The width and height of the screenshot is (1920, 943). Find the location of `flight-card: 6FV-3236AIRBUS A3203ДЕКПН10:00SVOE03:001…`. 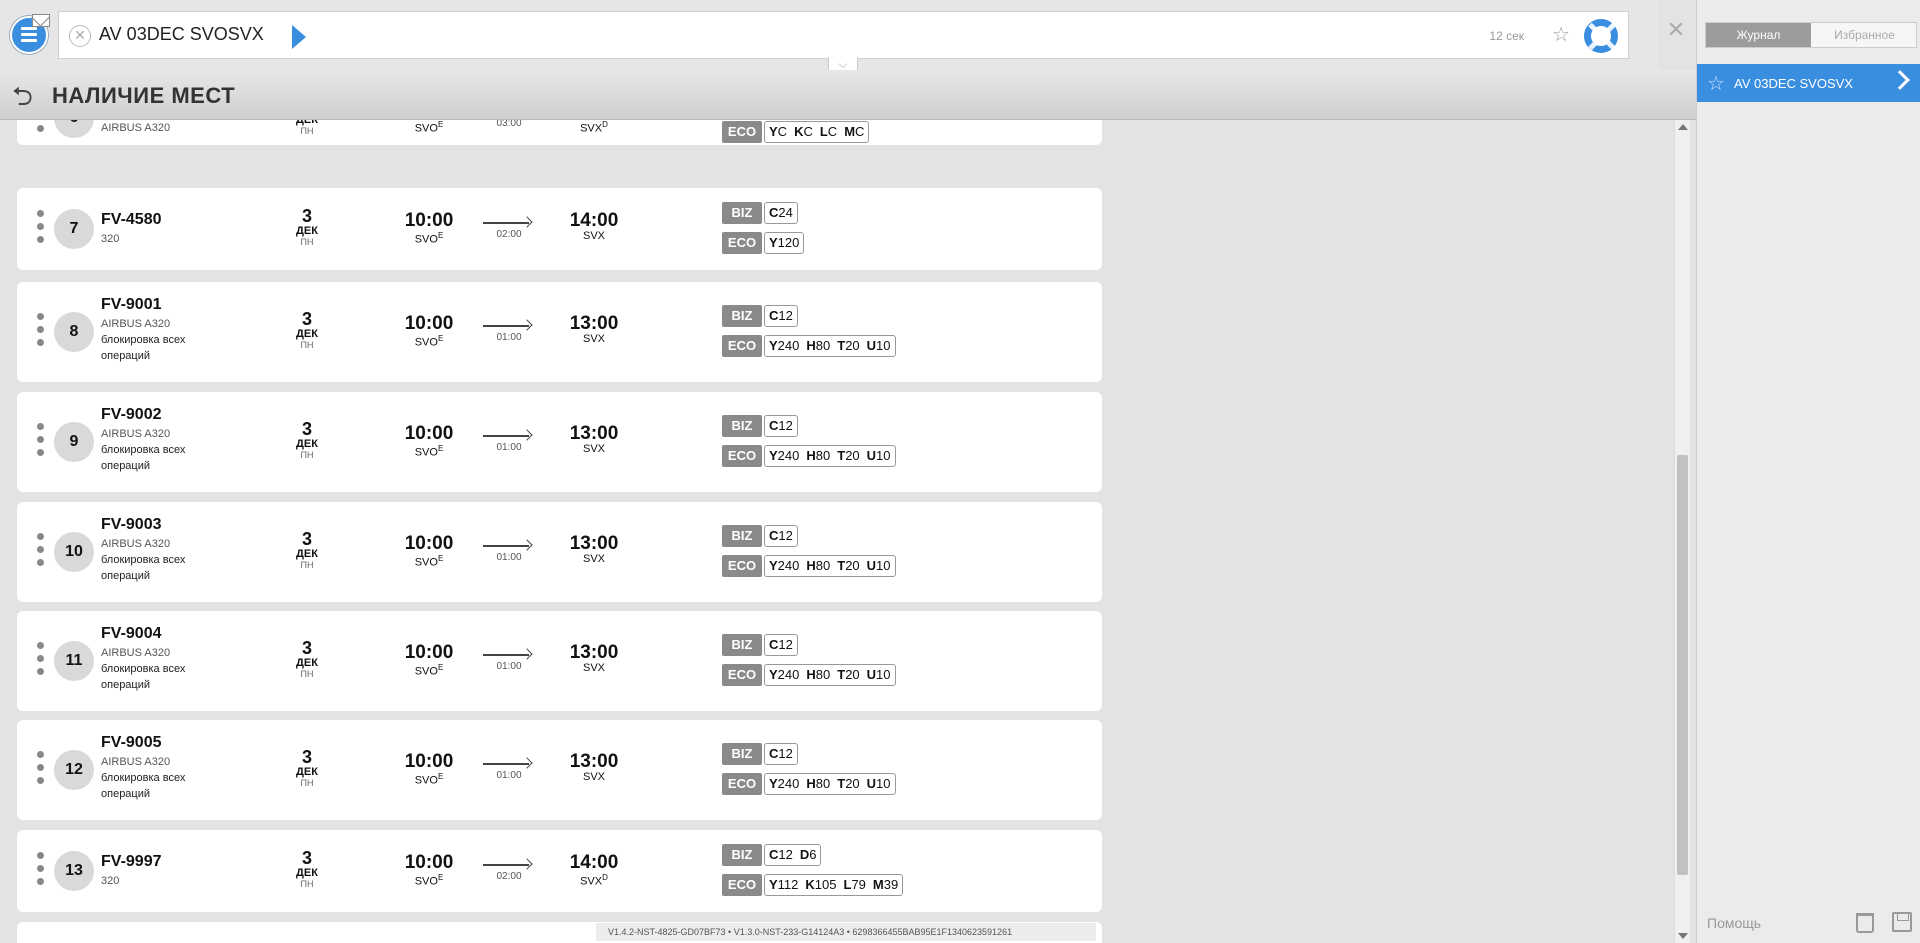

flight-card: 6FV-3236AIRBUS A3203ДЕКПН10:00SVOE03:001… is located at coordinates (559, 132).